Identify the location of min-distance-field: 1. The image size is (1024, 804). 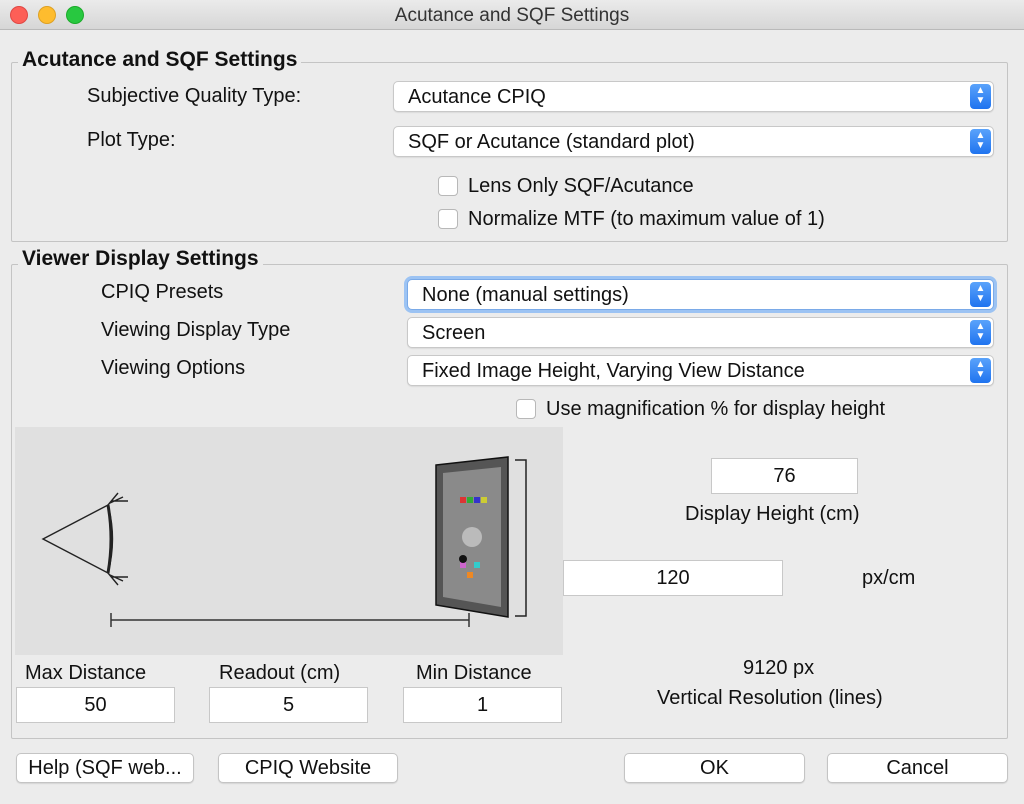
(482, 705).